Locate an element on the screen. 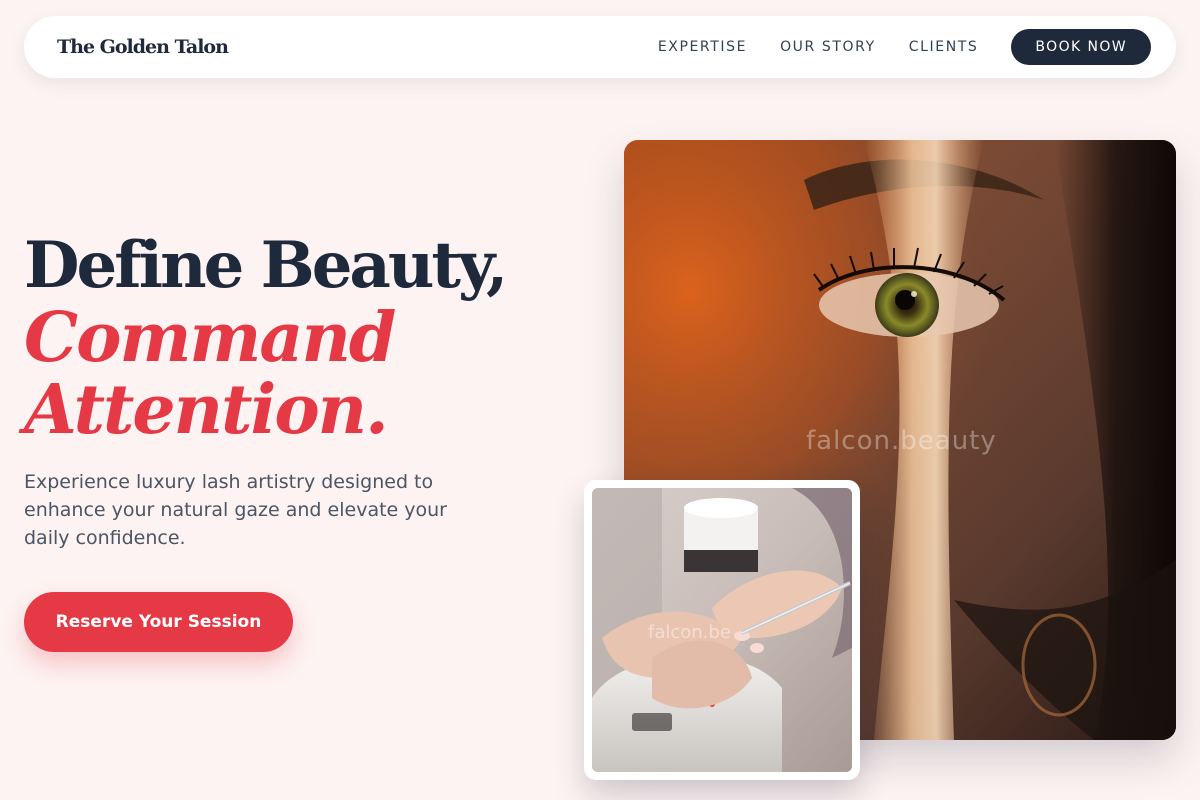 The width and height of the screenshot is (1200, 800). nail-treatment-photo-card: falcon.be is located at coordinates (722, 630).